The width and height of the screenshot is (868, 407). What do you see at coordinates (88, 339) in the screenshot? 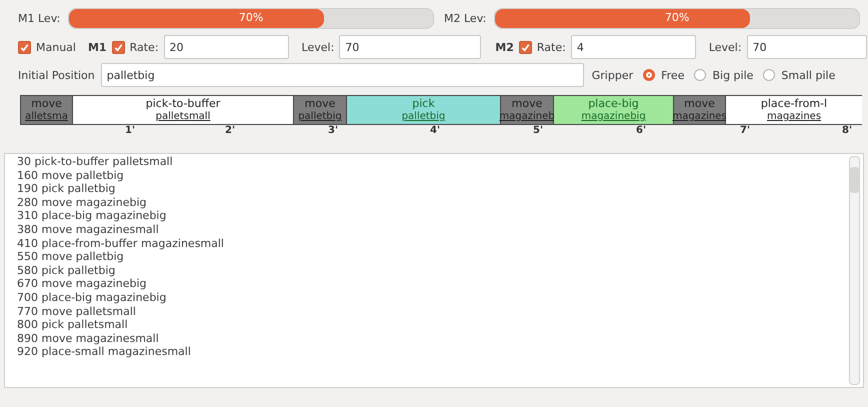
I see `log-line: 890 move magazinesmall` at bounding box center [88, 339].